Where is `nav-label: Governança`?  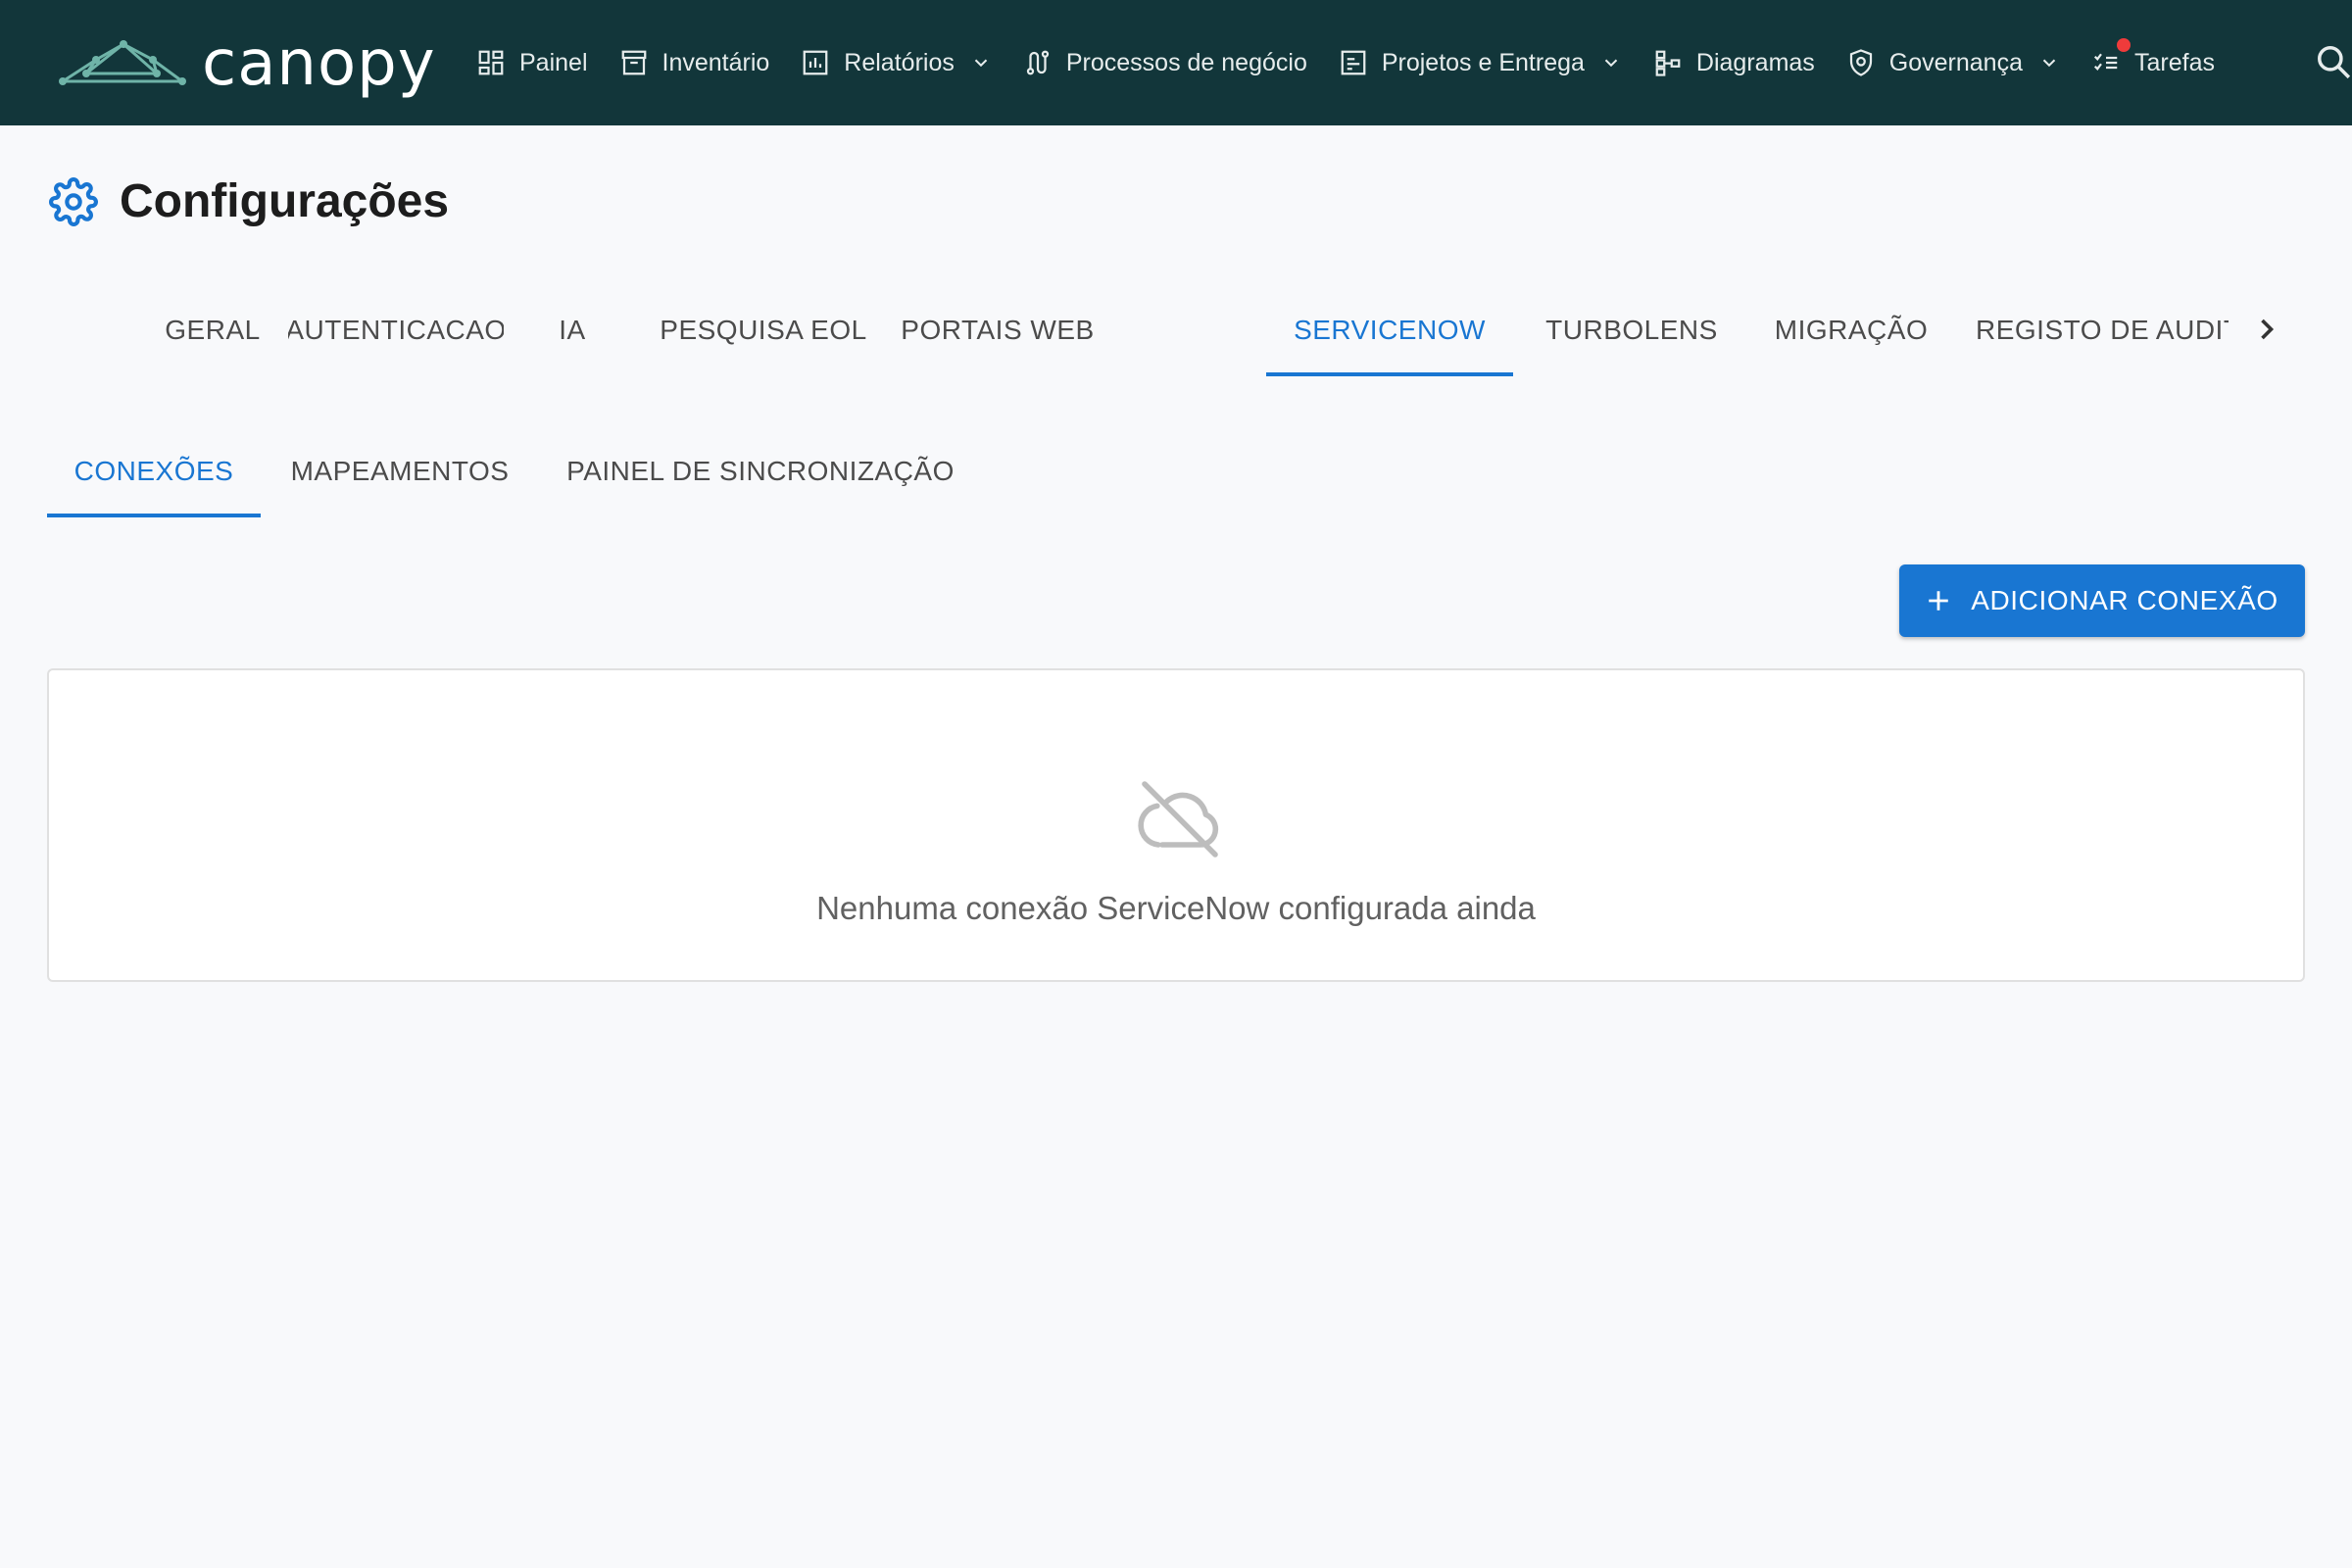 nav-label: Governança is located at coordinates (1955, 62).